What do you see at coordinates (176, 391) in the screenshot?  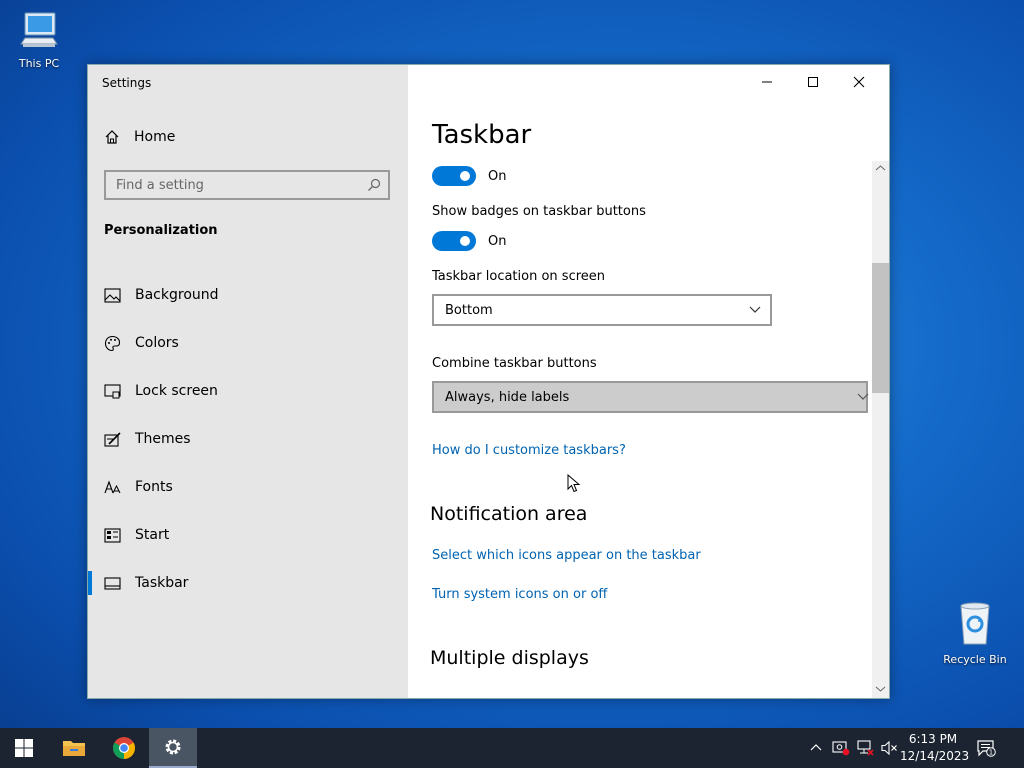 I see `sidebar-item-label: Lock screen` at bounding box center [176, 391].